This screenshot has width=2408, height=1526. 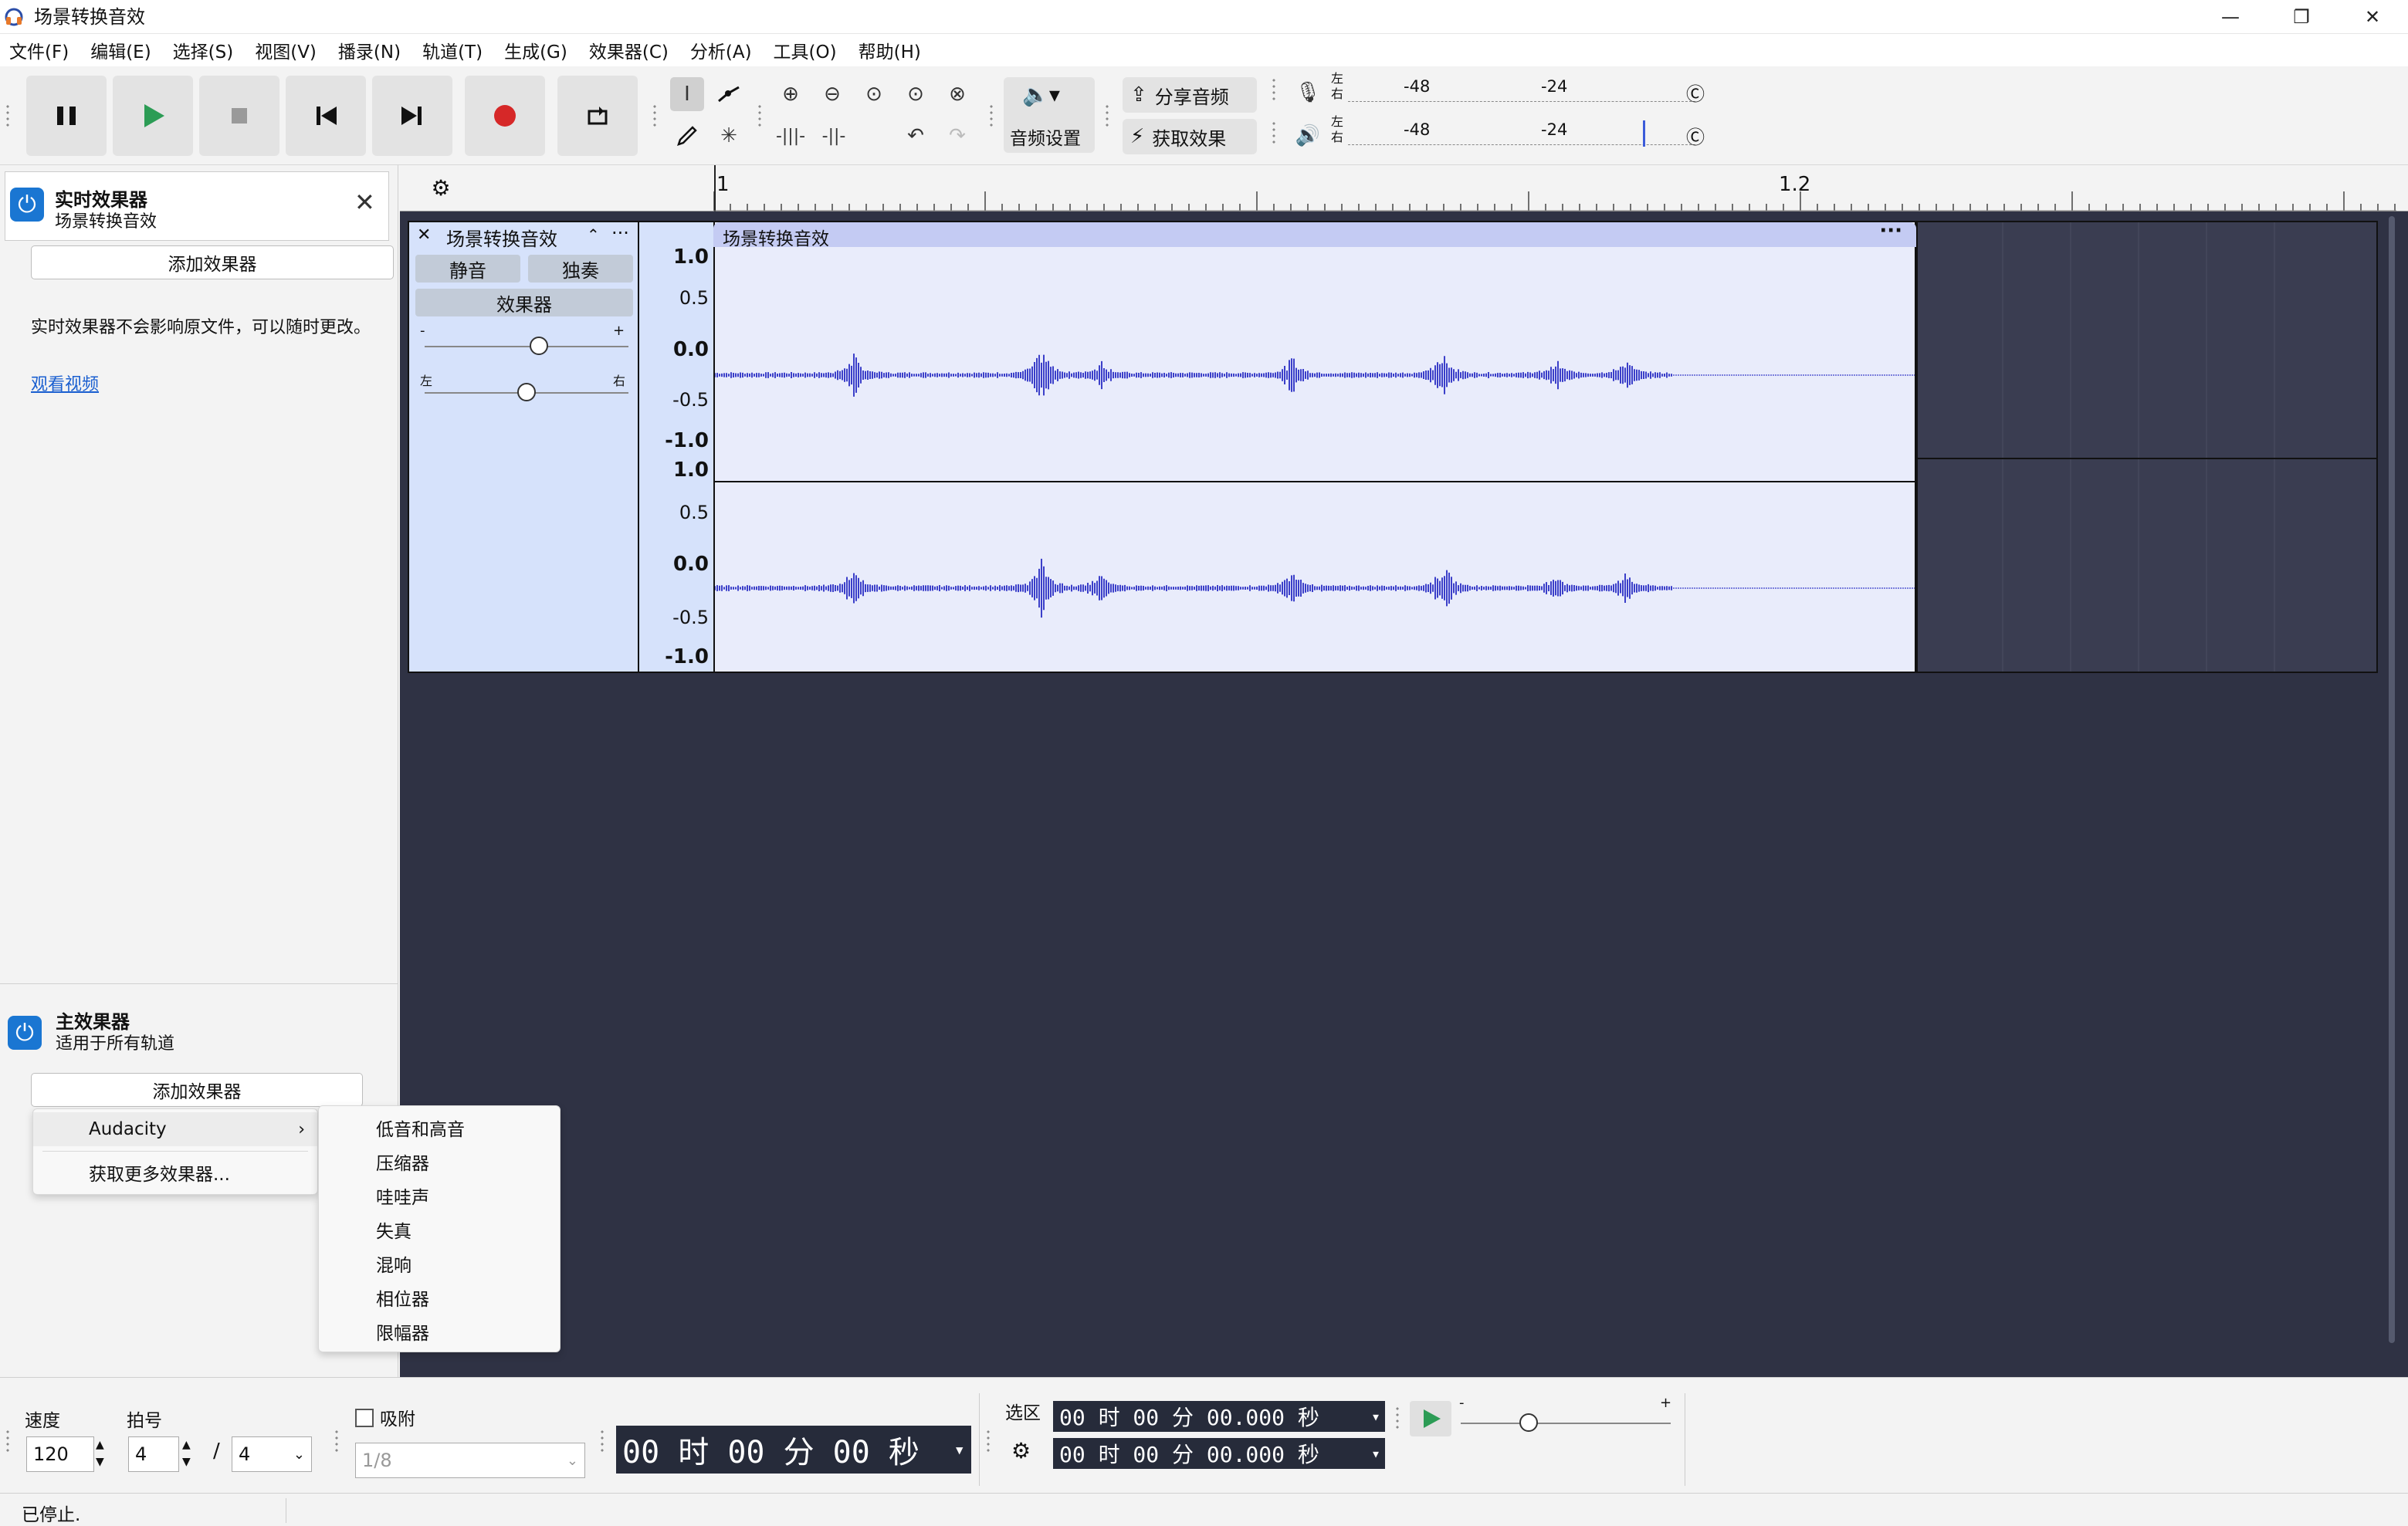 What do you see at coordinates (916, 94) in the screenshot?
I see `fit-project-button: ⊙` at bounding box center [916, 94].